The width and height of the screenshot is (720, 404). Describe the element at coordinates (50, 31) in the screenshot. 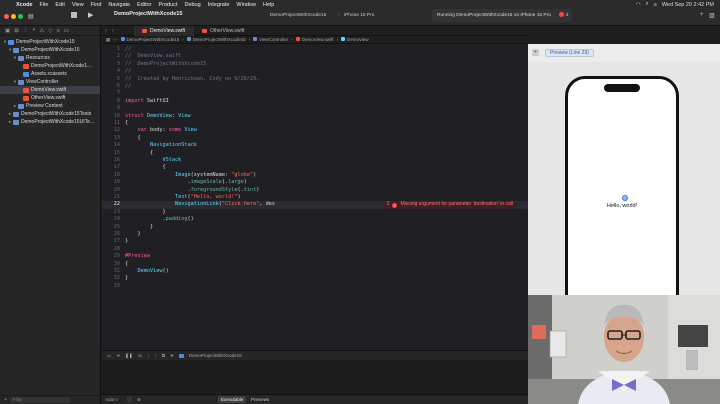

I see `test-nav-icon: ◇` at that location.